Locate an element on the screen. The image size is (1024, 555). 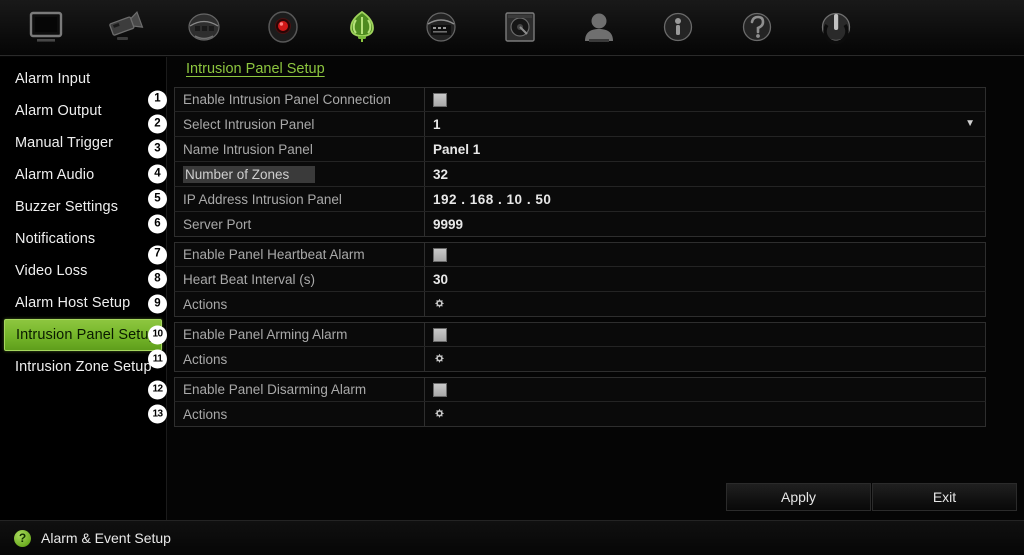
toolbar-item-display is located at coordinates (45, 28).